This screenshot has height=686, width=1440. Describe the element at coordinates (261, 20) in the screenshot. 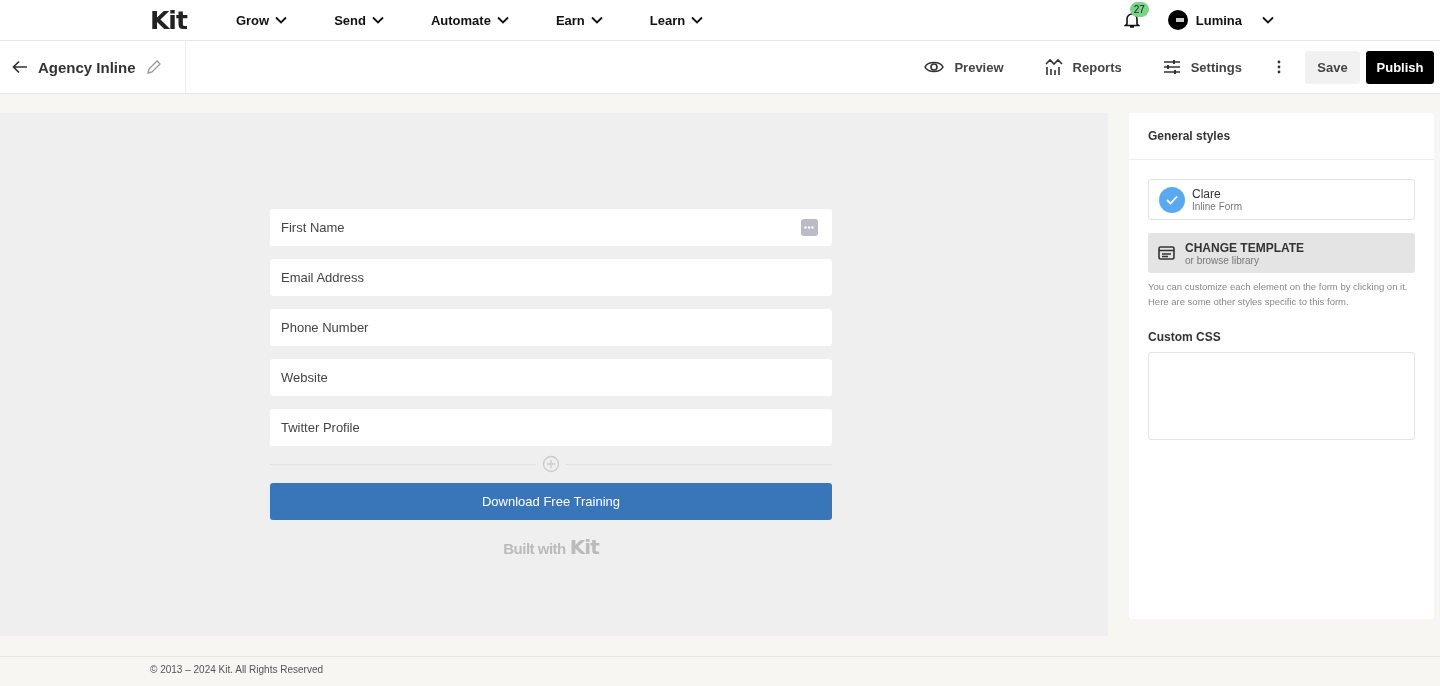

I see `nav-menu-item: Grow` at that location.